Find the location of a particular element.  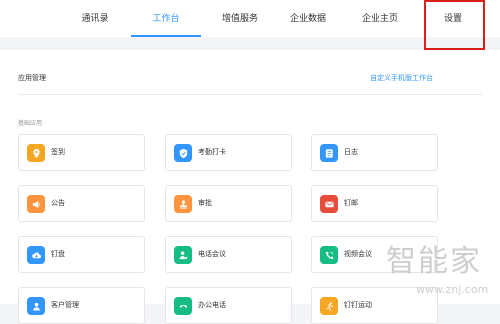

app-label: 日志 is located at coordinates (351, 152).